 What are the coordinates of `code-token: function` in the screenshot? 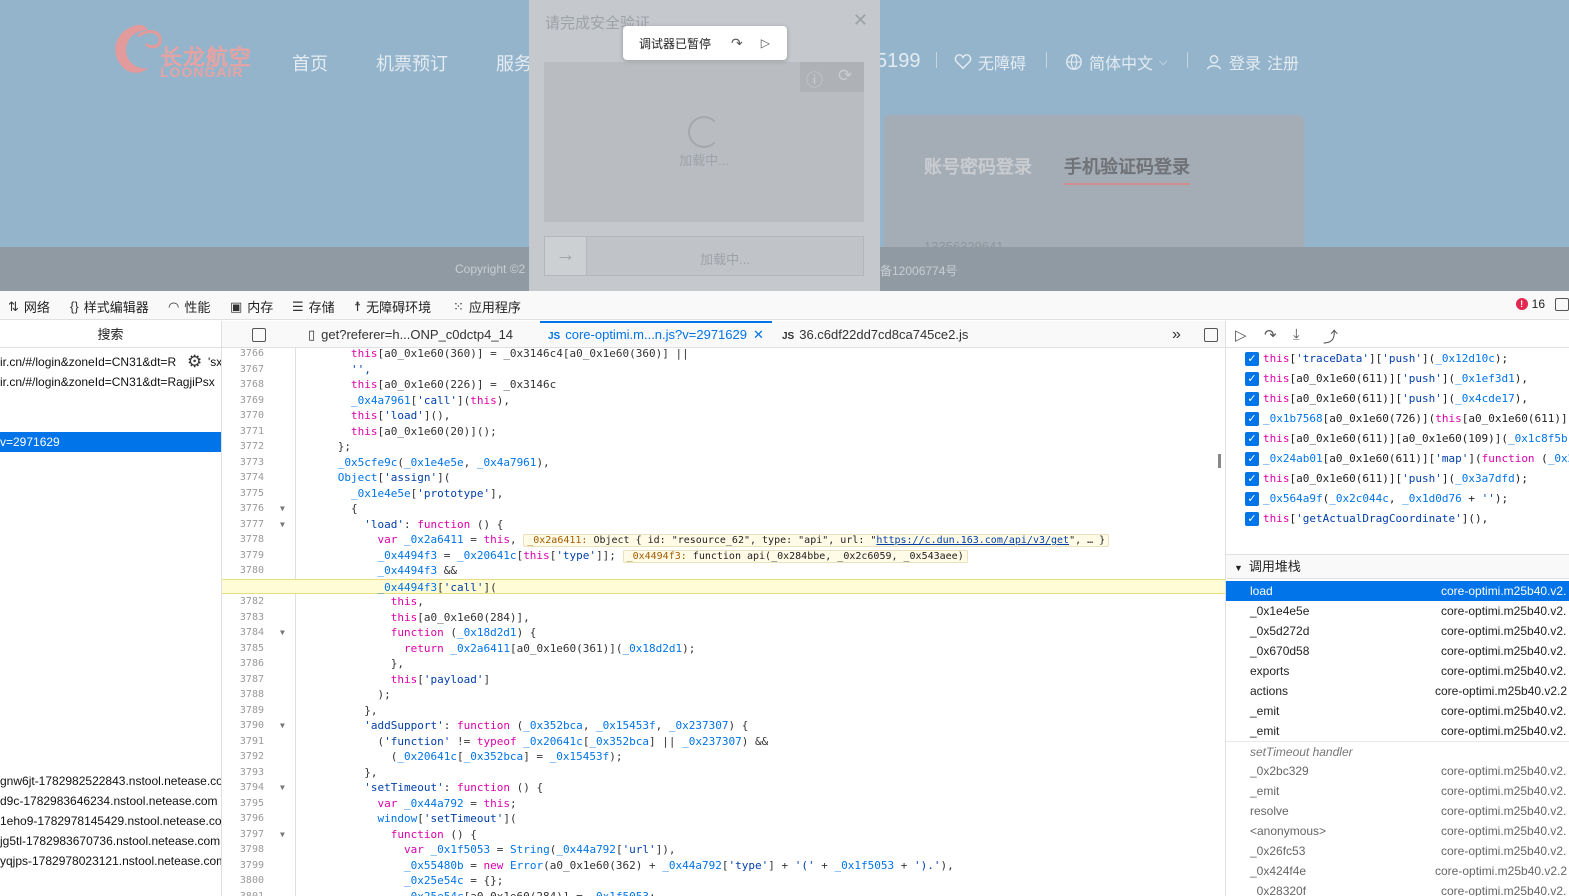 It's located at (483, 725).